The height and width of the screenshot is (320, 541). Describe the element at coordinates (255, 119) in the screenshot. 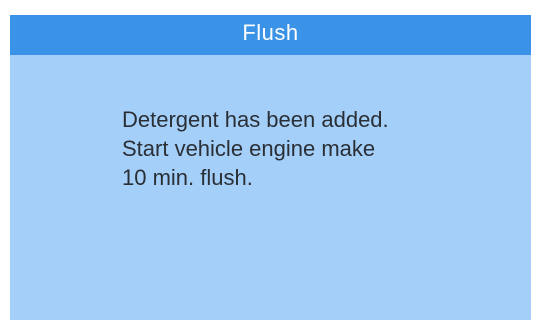

I see `message-line-1: Detergent has been added.` at that location.